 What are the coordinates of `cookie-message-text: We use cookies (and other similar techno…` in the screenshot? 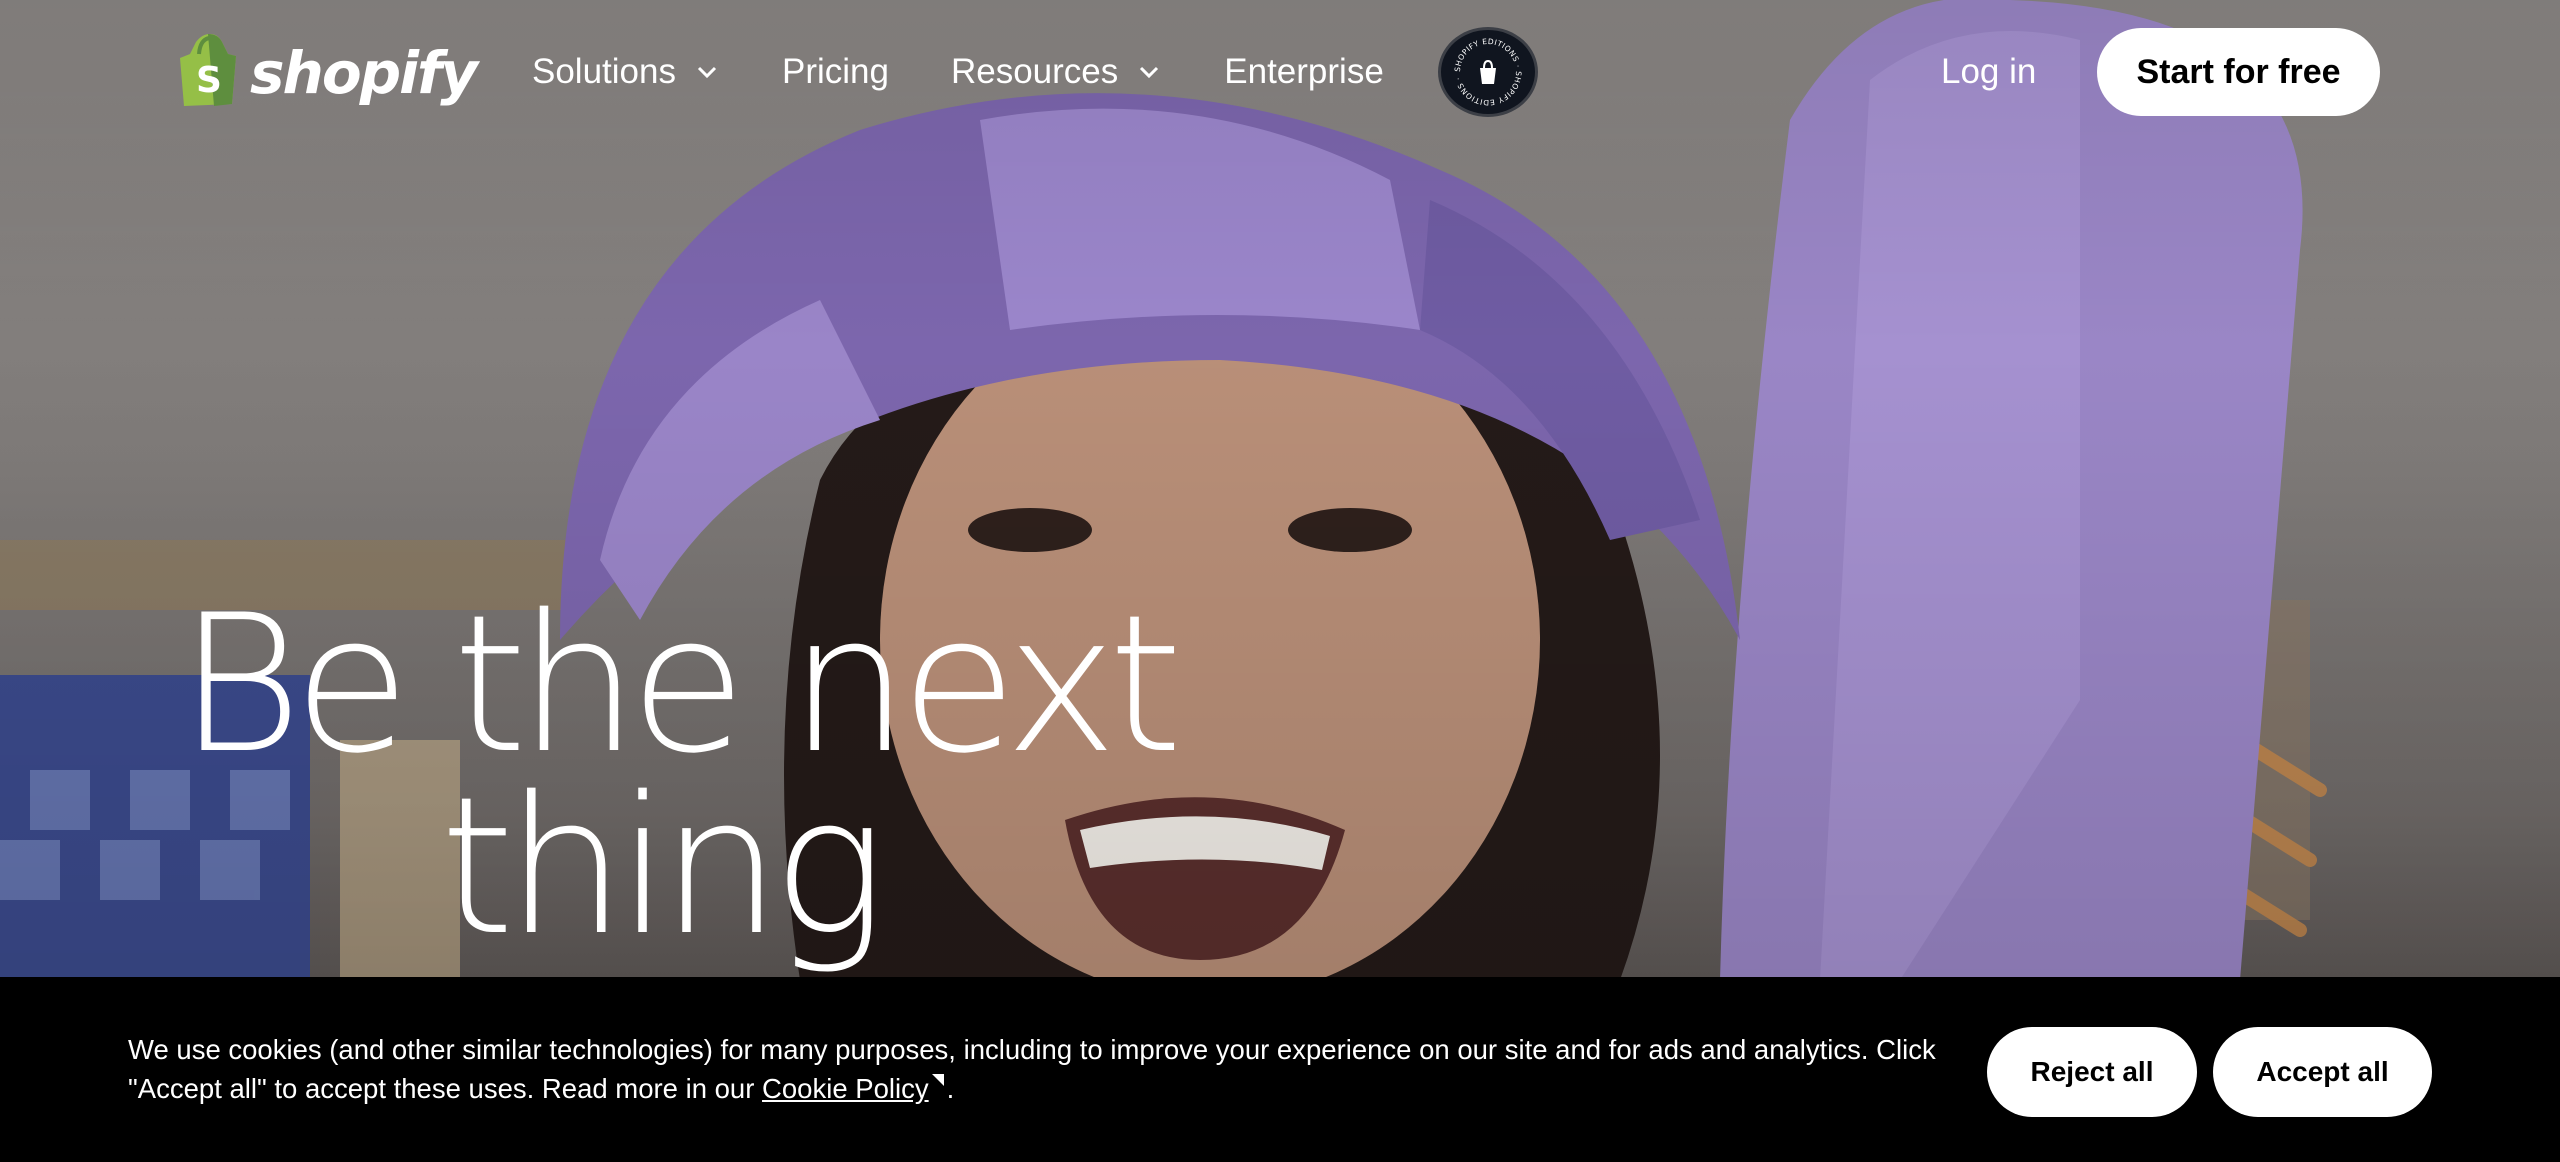 It's located at (1032, 1069).